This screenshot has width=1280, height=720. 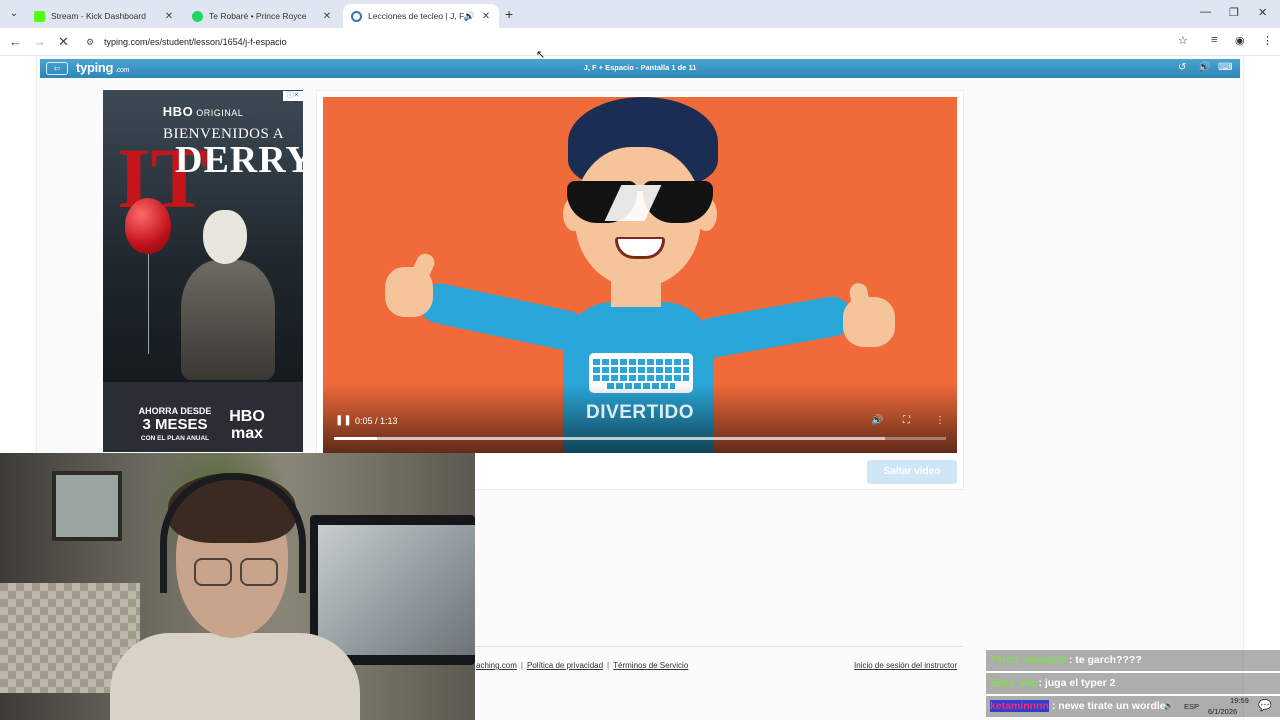 I want to click on ad-offer-line3: CON EL PLAN ANUAL, so click(x=175, y=438).